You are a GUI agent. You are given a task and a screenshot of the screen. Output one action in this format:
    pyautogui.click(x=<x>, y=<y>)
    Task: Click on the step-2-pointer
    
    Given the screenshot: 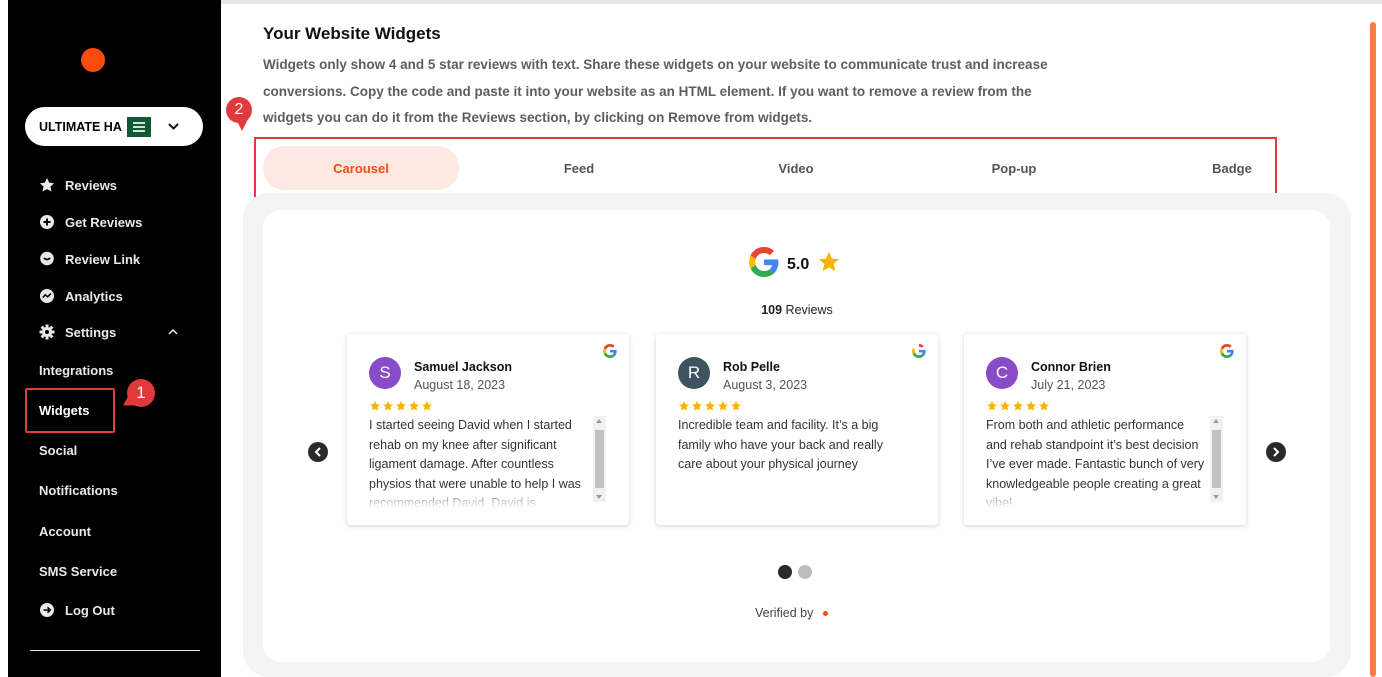 What is the action you would take?
    pyautogui.click(x=242, y=125)
    